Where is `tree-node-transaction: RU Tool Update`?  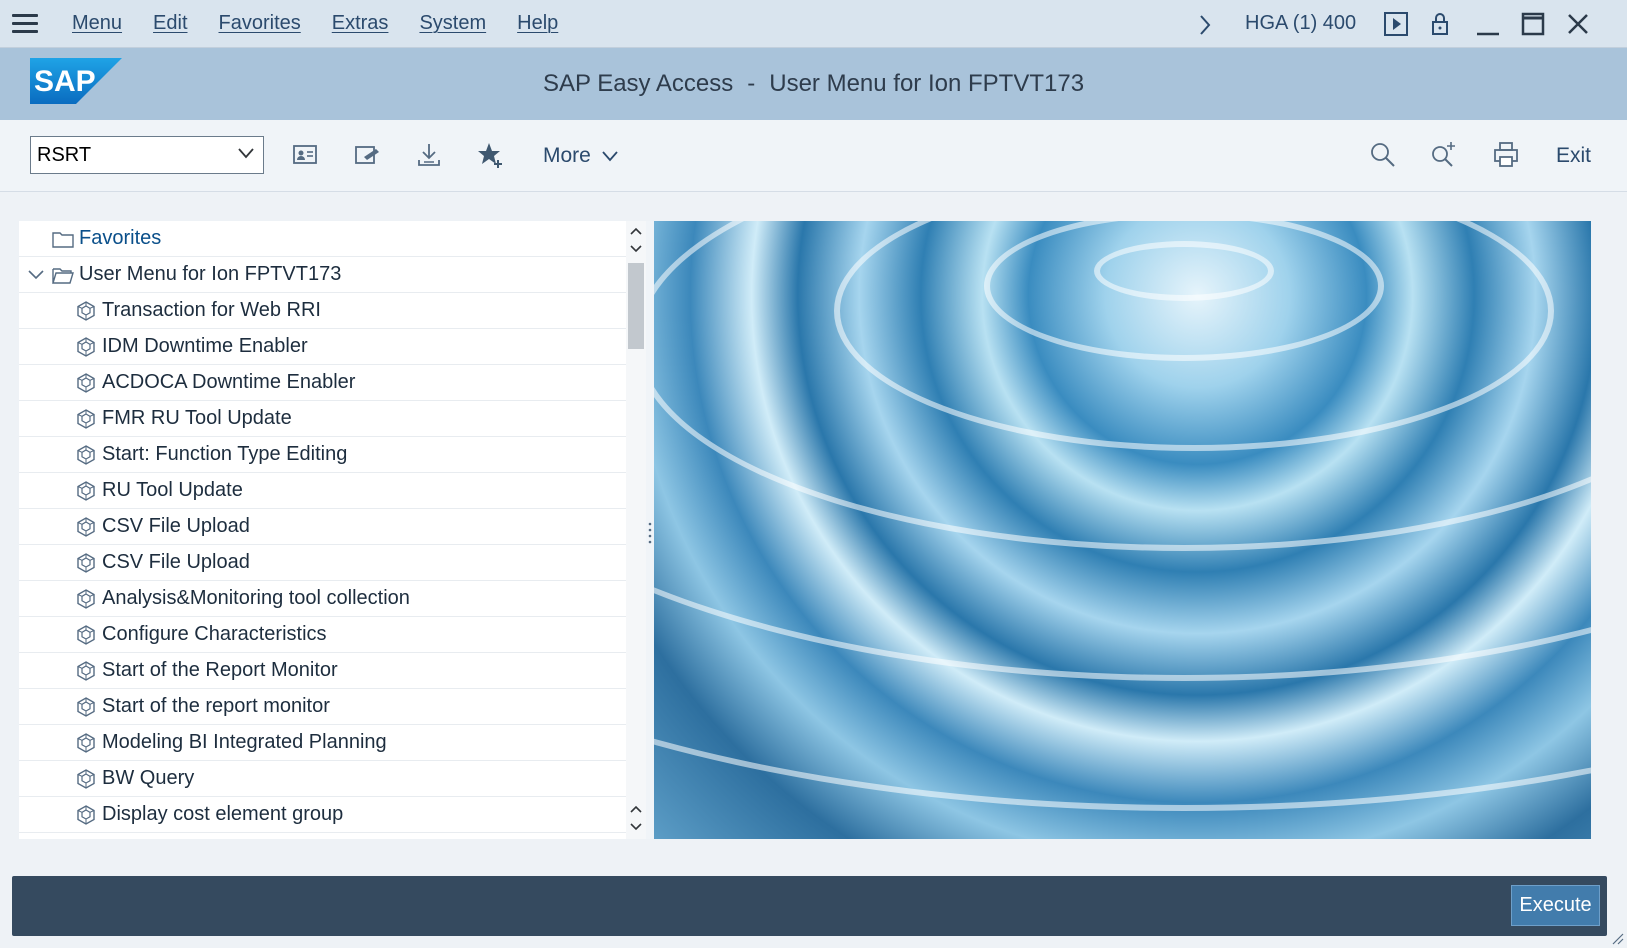
tree-node-transaction: RU Tool Update is located at coordinates (322, 491).